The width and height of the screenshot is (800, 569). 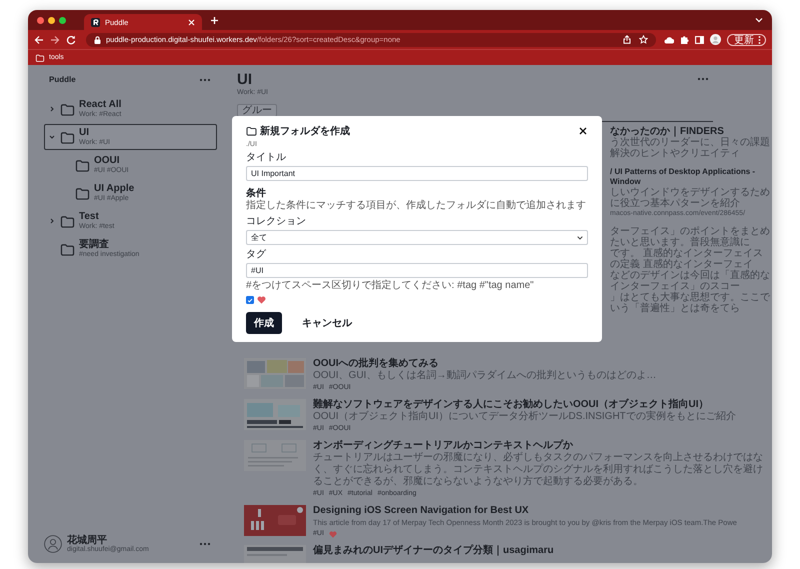 What do you see at coordinates (276, 222) in the screenshot?
I see `field-label: コレクション` at bounding box center [276, 222].